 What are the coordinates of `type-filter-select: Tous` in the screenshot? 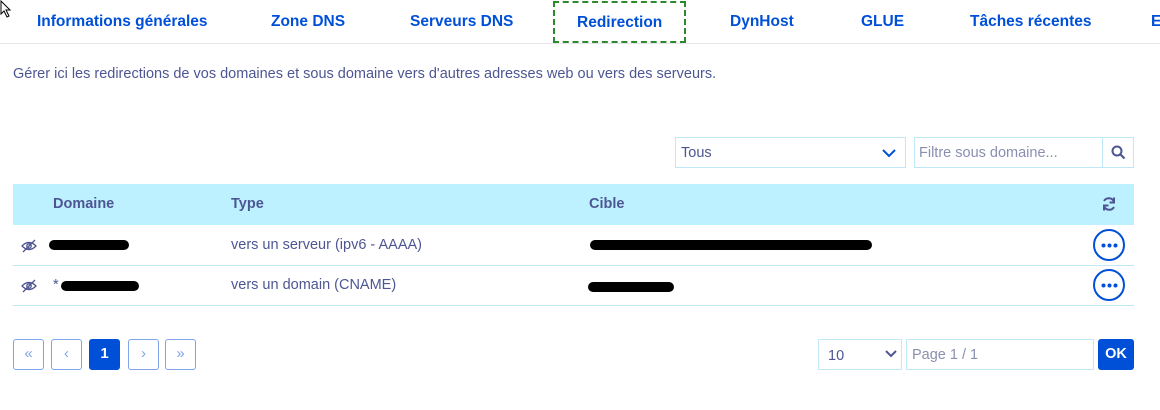 It's located at (790, 152).